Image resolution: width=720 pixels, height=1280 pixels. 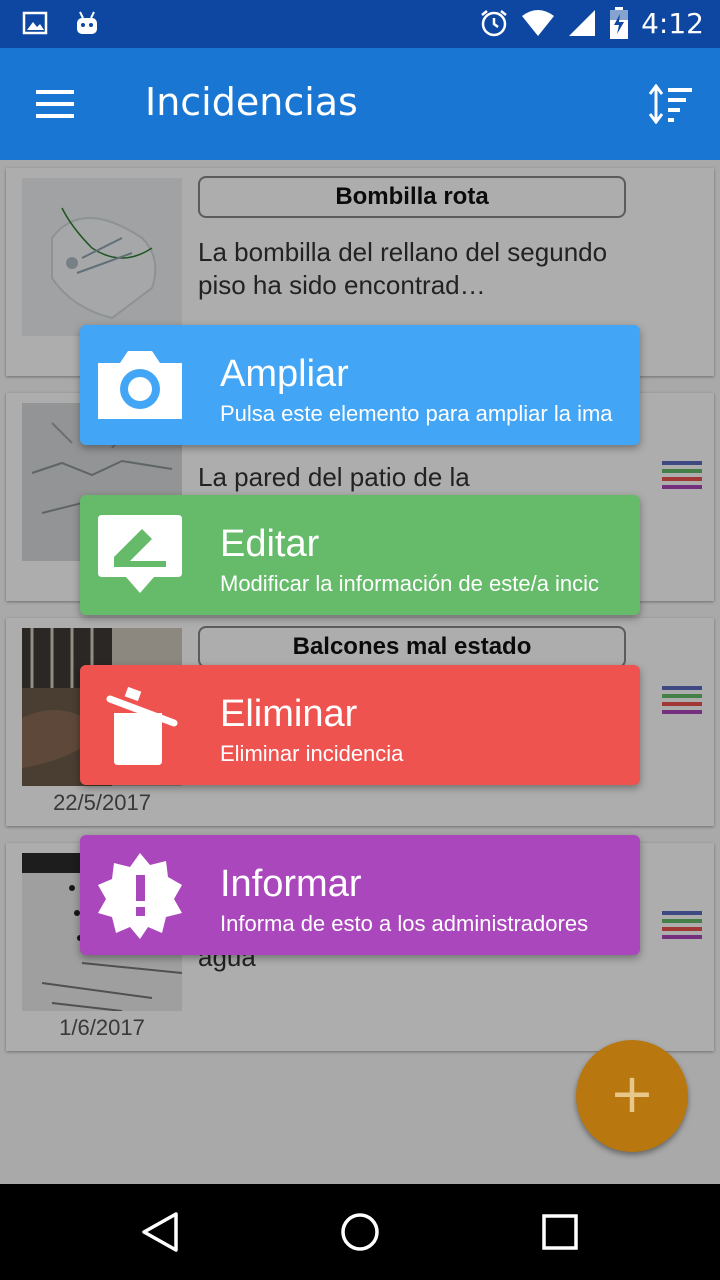 What do you see at coordinates (291, 884) in the screenshot?
I see `option-title: Informar` at bounding box center [291, 884].